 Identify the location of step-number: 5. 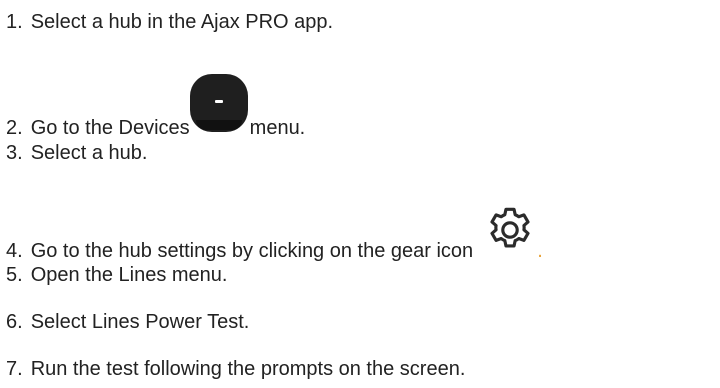
(14, 275).